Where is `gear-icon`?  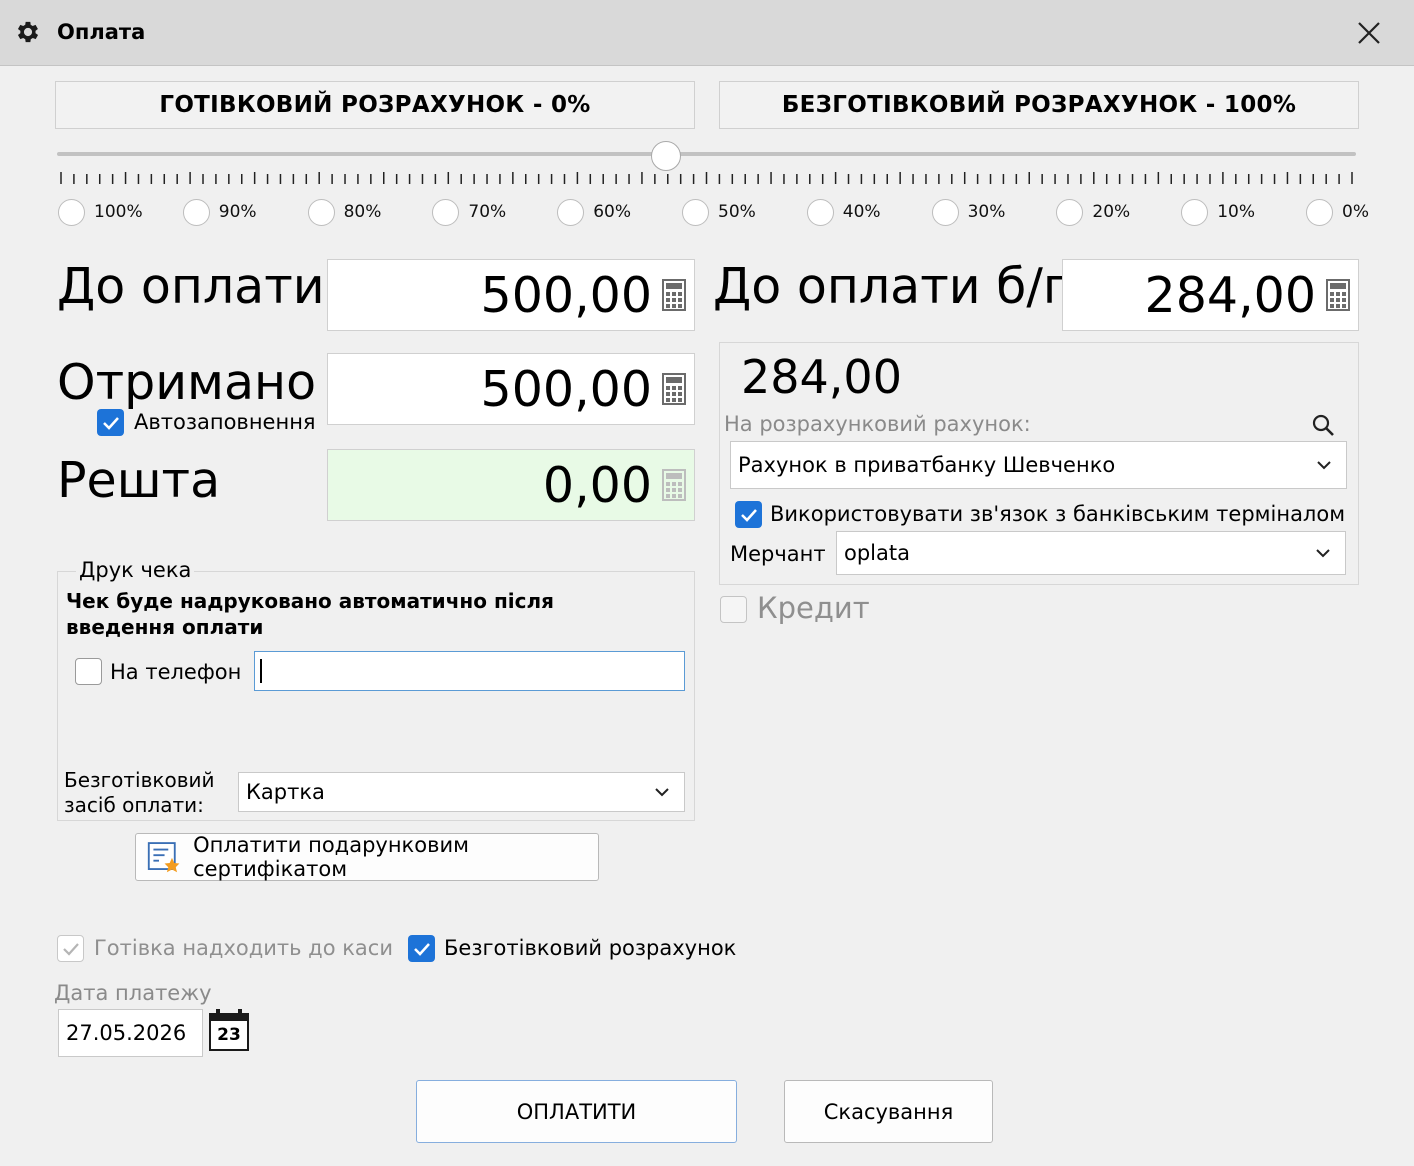
gear-icon is located at coordinates (28, 32).